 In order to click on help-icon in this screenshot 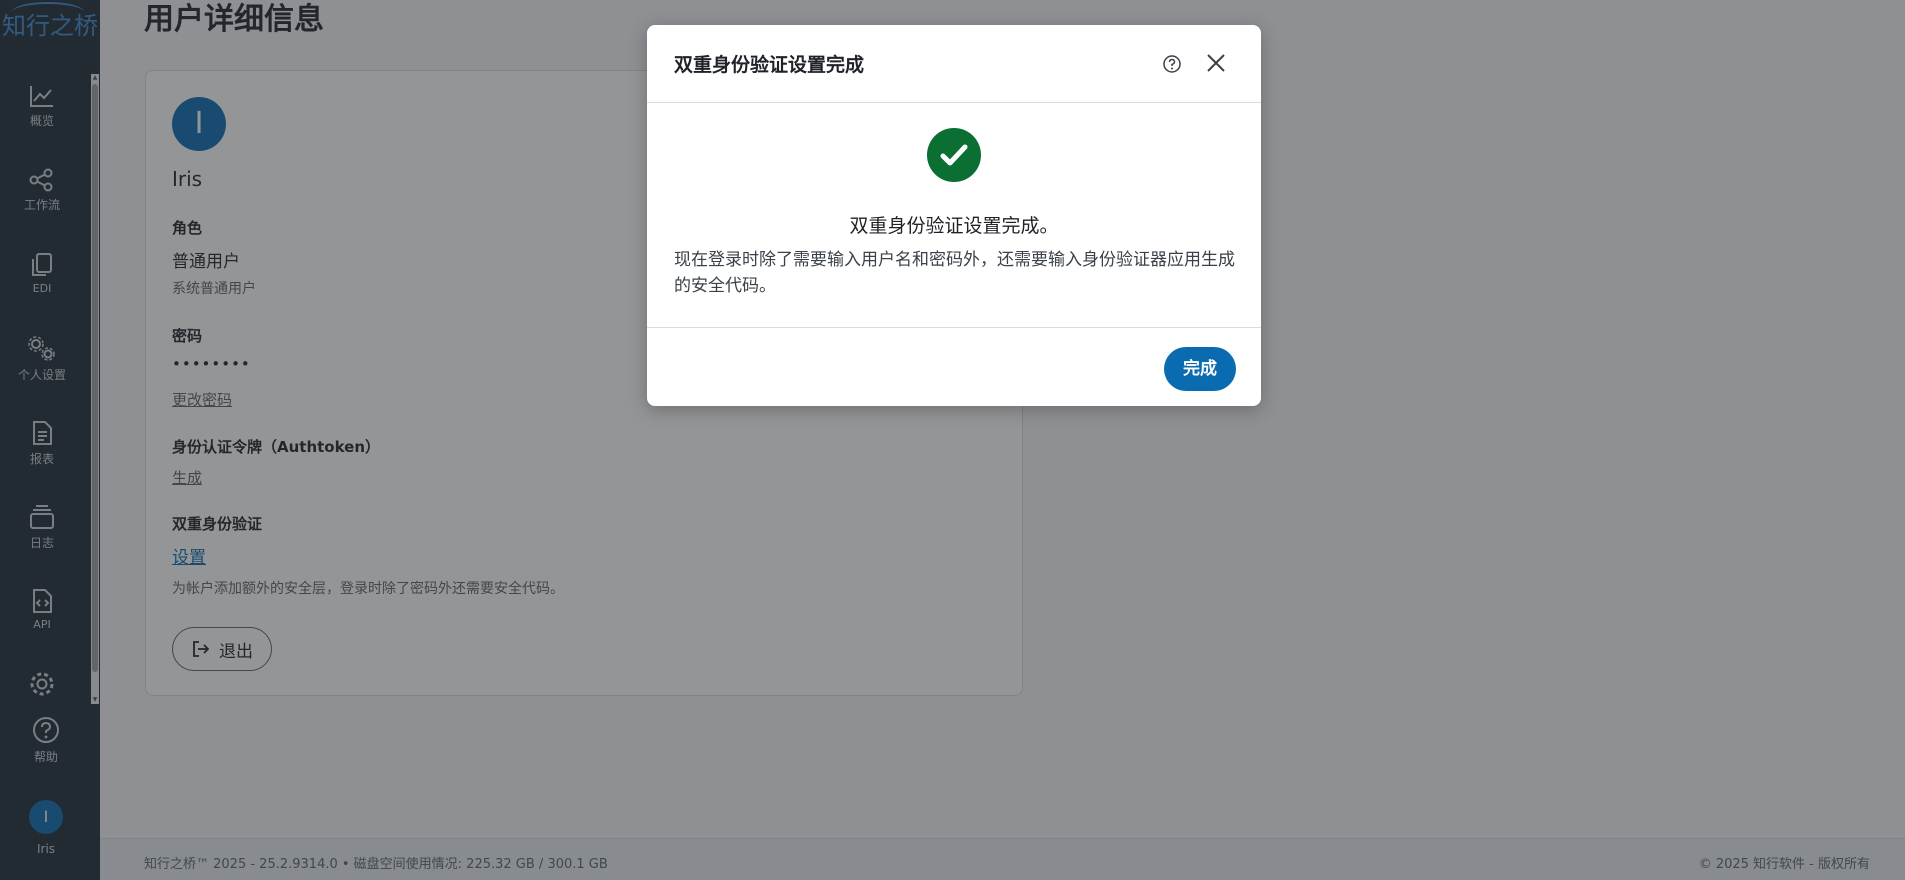, I will do `click(1172, 64)`.